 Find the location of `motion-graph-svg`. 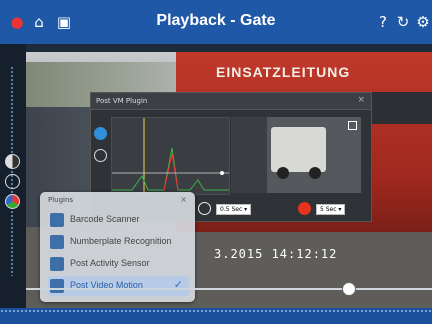

motion-graph-svg is located at coordinates (170, 156).